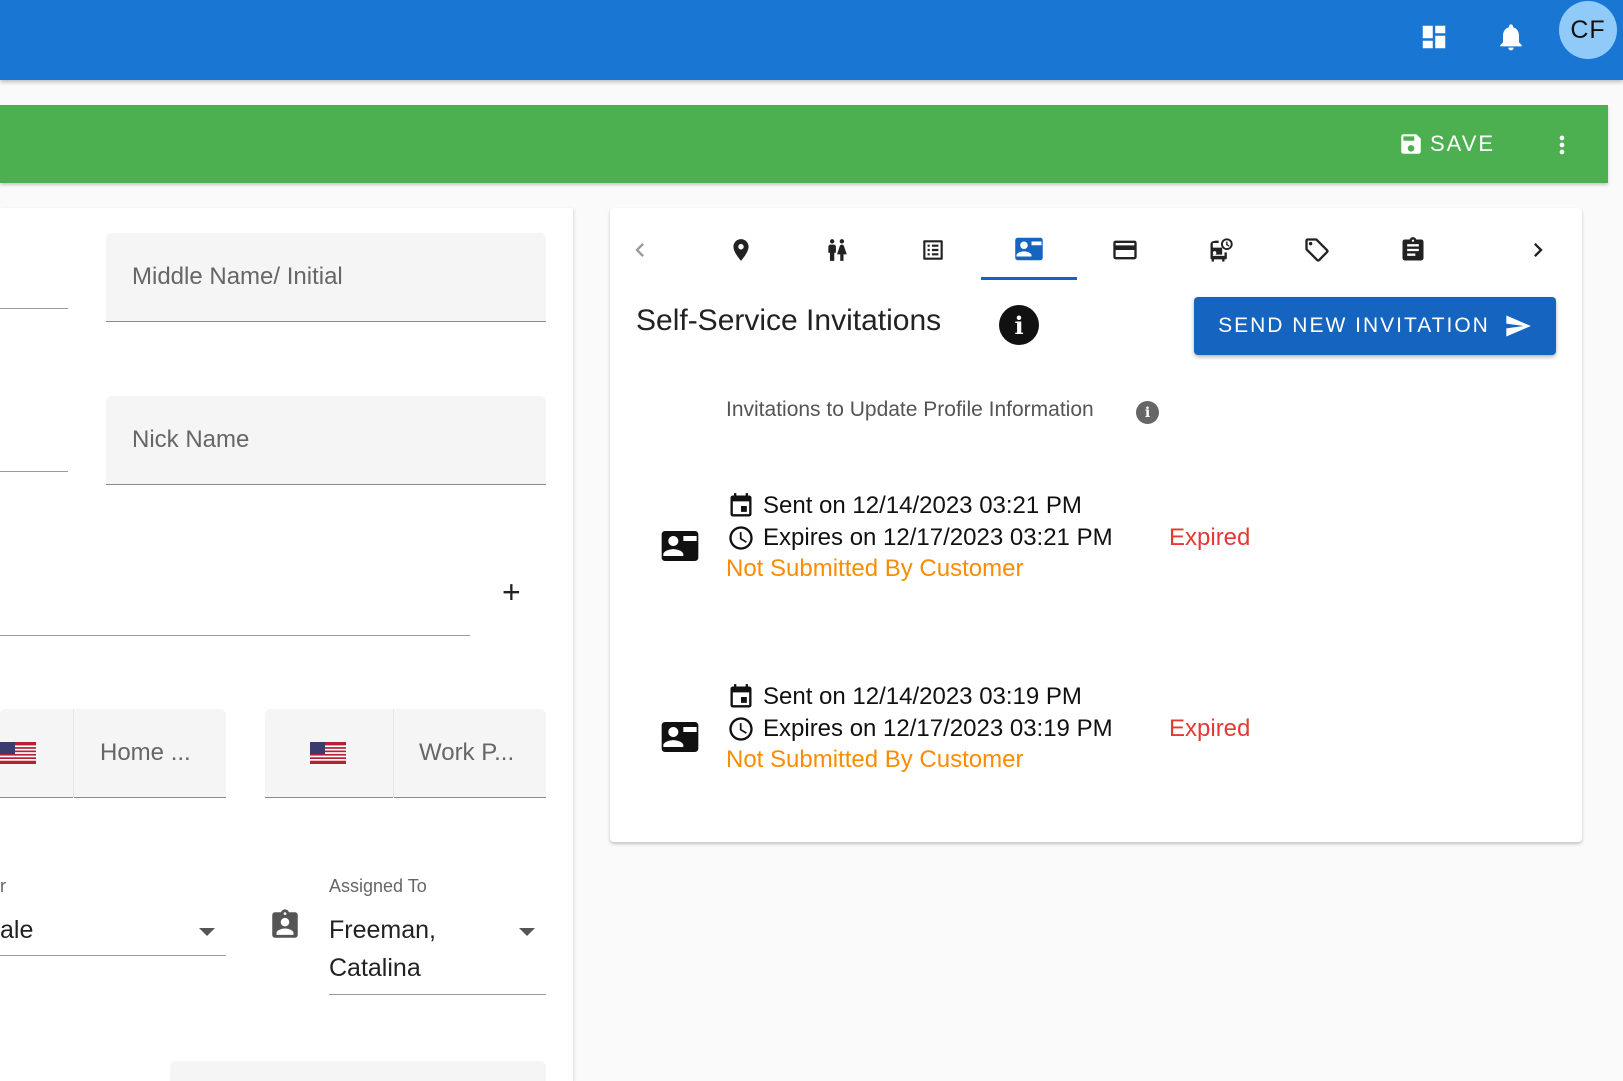  Describe the element at coordinates (17, 930) in the screenshot. I see `left-select-value: ale` at that location.